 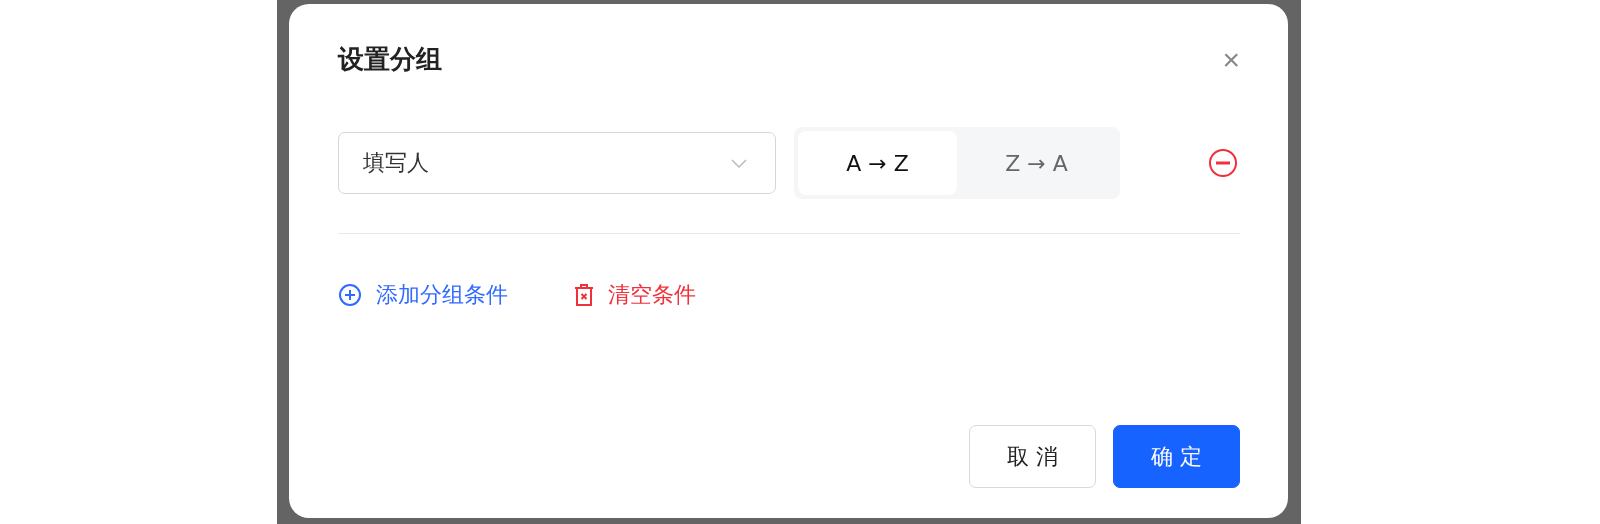 I want to click on field-select: 填写人, so click(x=557, y=163).